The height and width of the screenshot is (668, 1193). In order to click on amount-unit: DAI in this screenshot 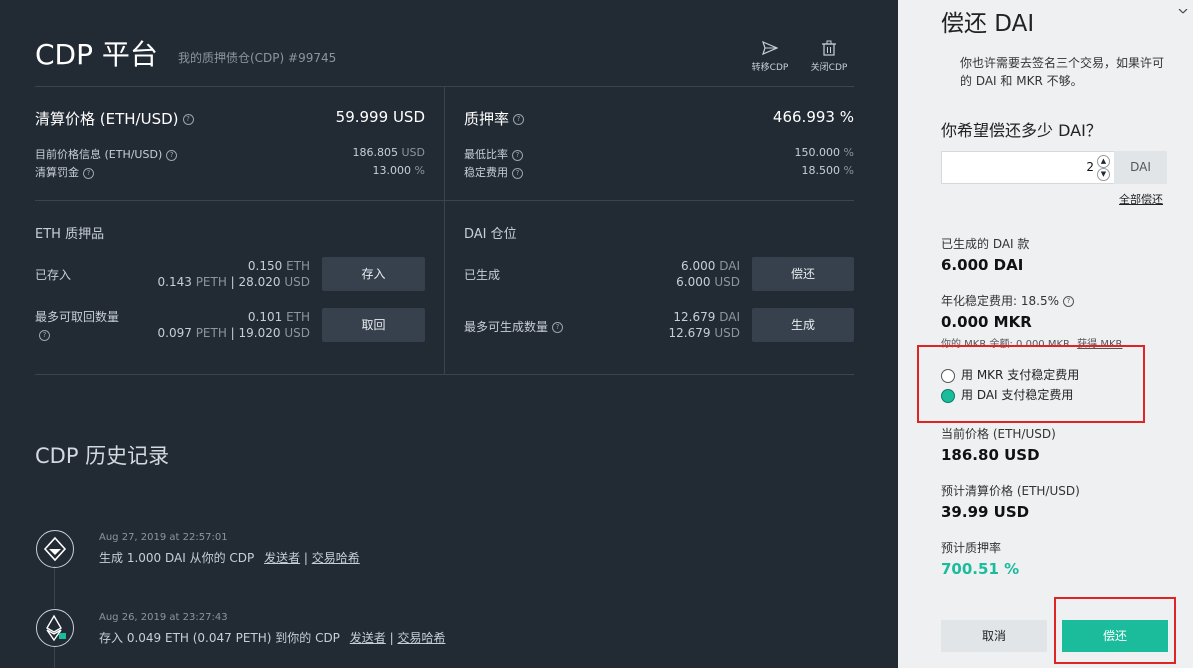, I will do `click(1140, 167)`.